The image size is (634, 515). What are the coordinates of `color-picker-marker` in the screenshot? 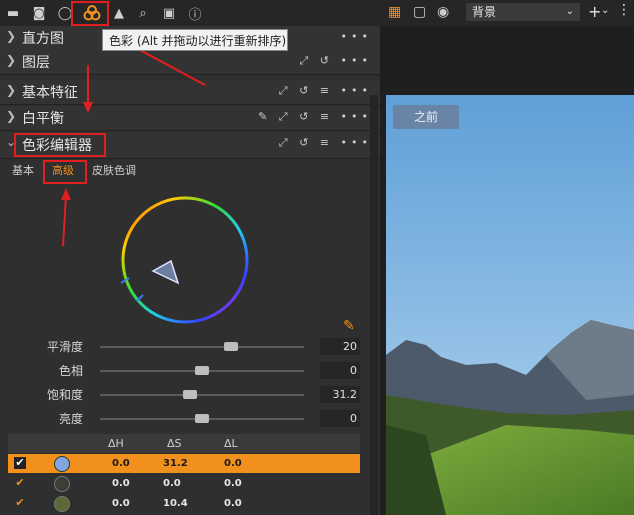 It's located at (165, 272).